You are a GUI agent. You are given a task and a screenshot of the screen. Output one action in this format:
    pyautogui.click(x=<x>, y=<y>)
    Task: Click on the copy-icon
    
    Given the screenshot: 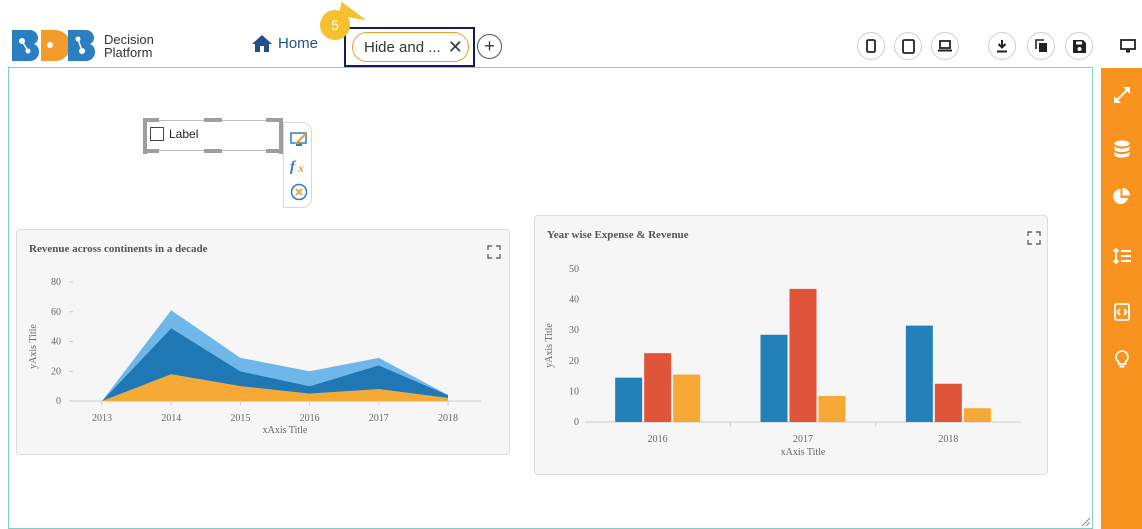 What is the action you would take?
    pyautogui.click(x=1040, y=45)
    